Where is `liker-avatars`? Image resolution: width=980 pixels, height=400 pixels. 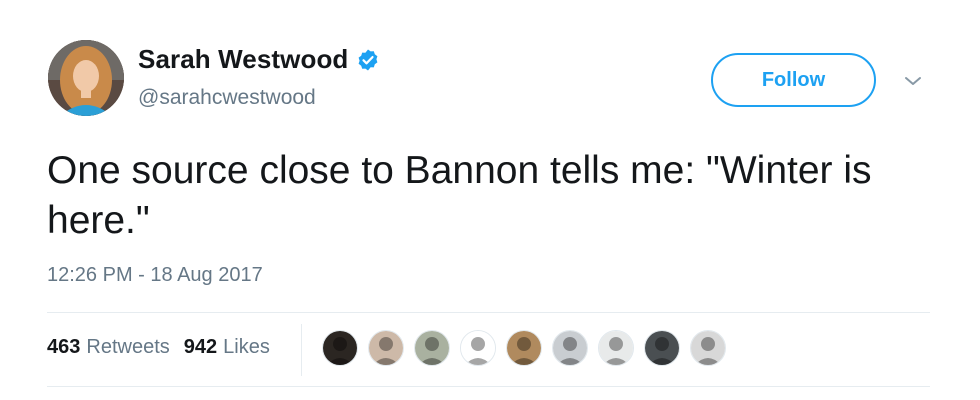 liker-avatars is located at coordinates (529, 348).